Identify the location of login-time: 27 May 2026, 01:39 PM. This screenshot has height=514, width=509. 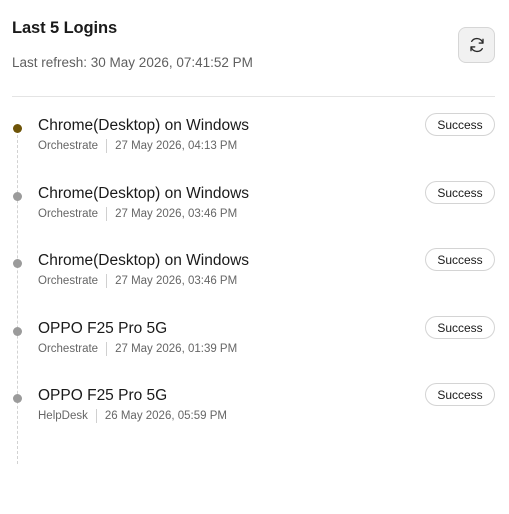
(176, 349).